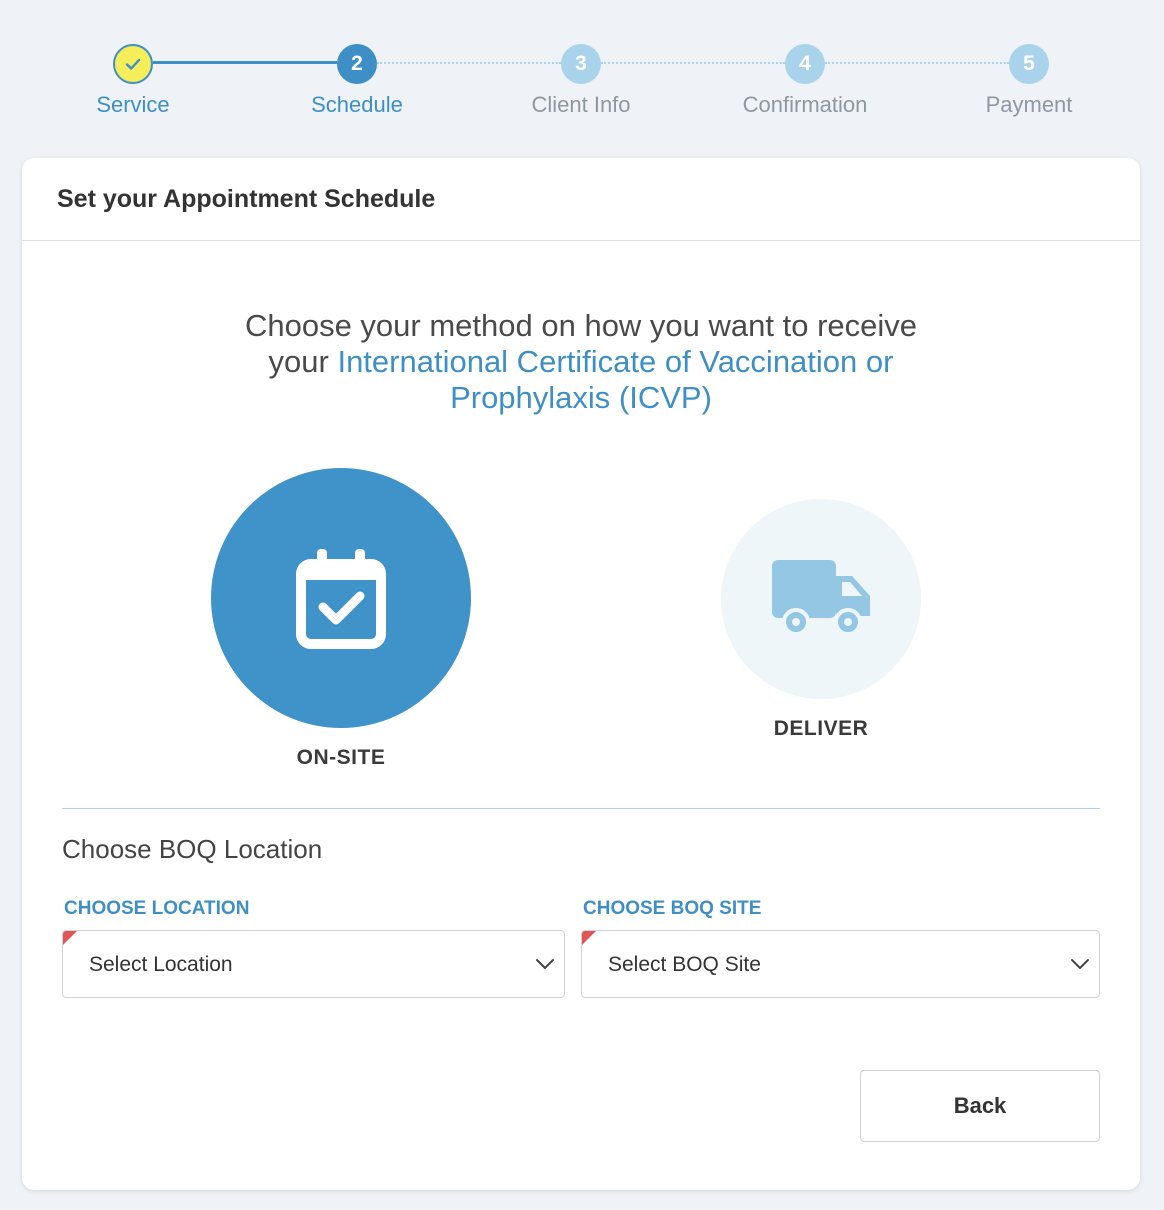 Image resolution: width=1164 pixels, height=1210 pixels. I want to click on onsite-label: ON-SITE, so click(341, 757).